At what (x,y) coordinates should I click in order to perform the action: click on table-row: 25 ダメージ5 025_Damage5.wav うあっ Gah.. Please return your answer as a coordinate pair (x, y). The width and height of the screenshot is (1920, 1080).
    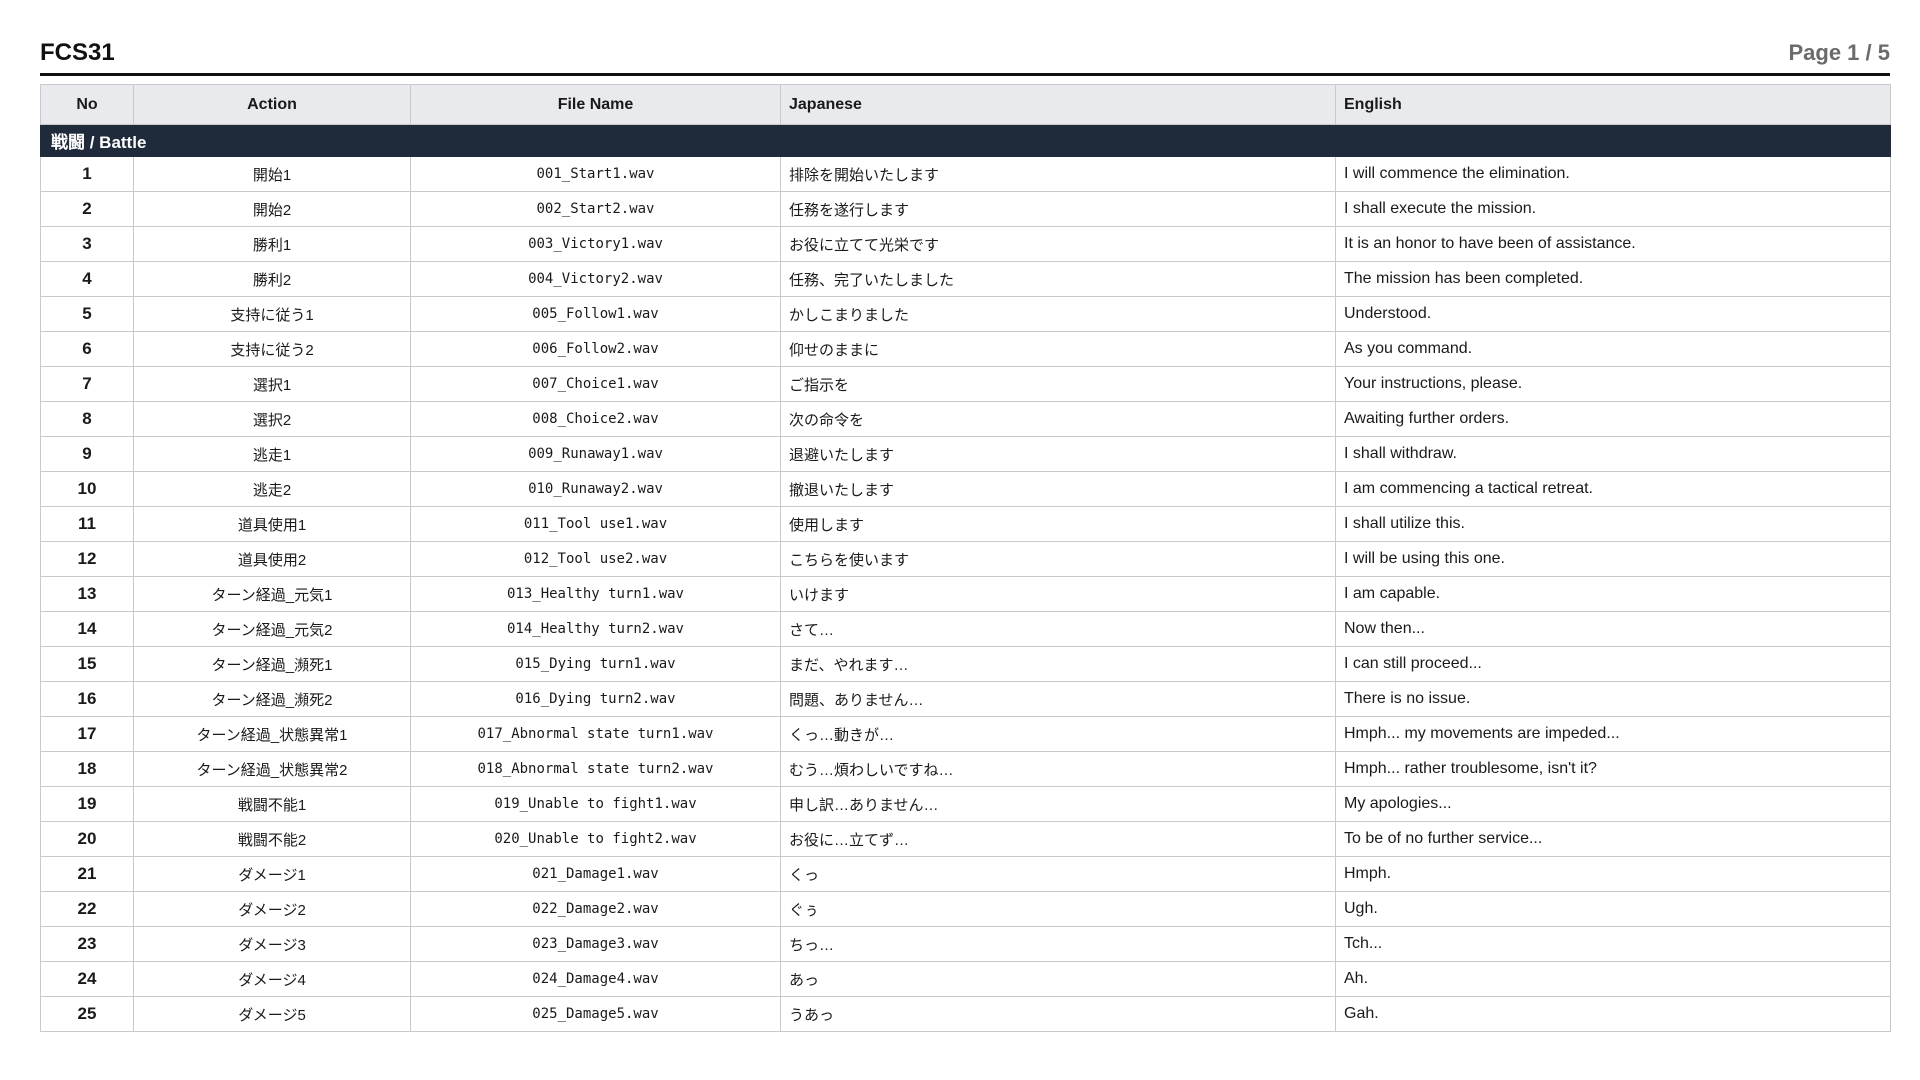
    Looking at the image, I should click on (965, 1014).